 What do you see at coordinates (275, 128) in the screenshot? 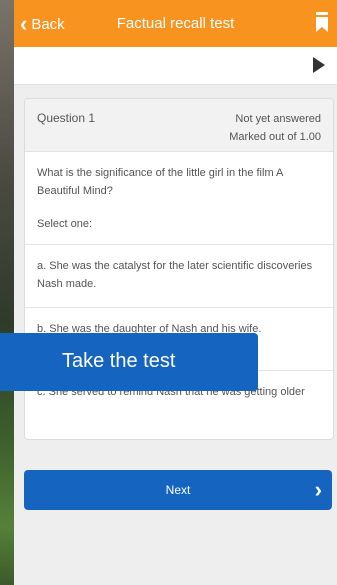
I see `question-status: Not yet answered Marked out of 1.00` at bounding box center [275, 128].